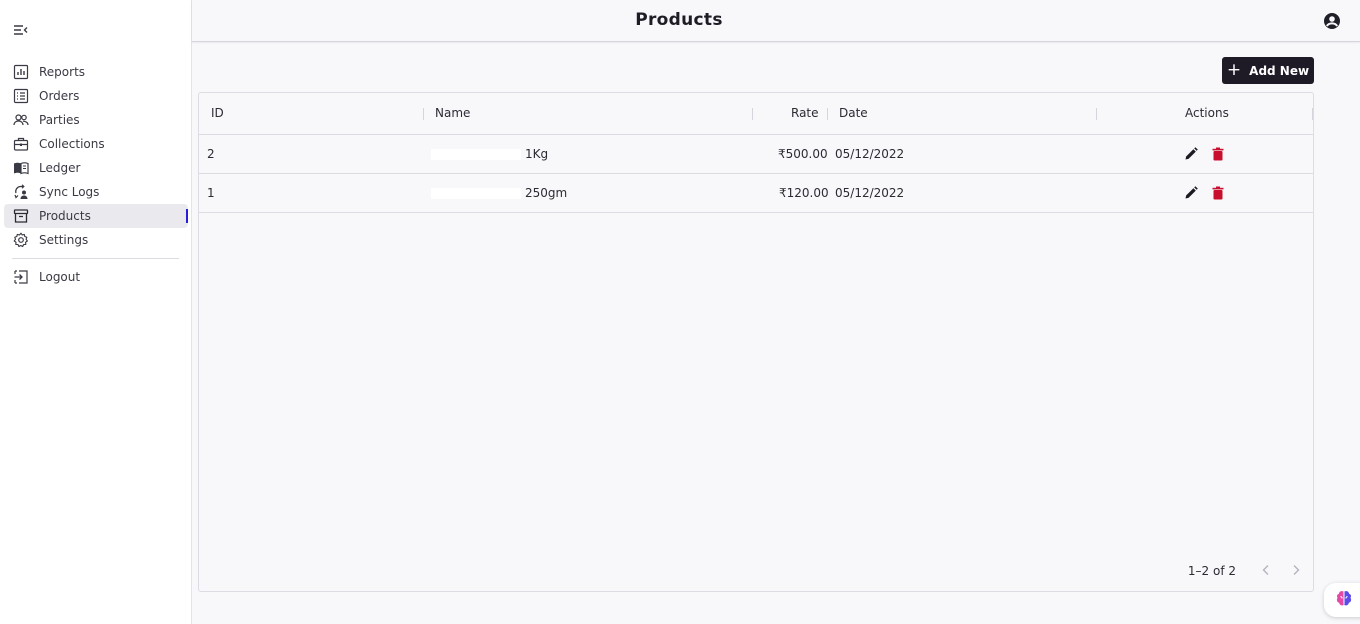 Image resolution: width=1360 pixels, height=624 pixels. Describe the element at coordinates (679, 20) in the screenshot. I see `page-title: Products` at that location.